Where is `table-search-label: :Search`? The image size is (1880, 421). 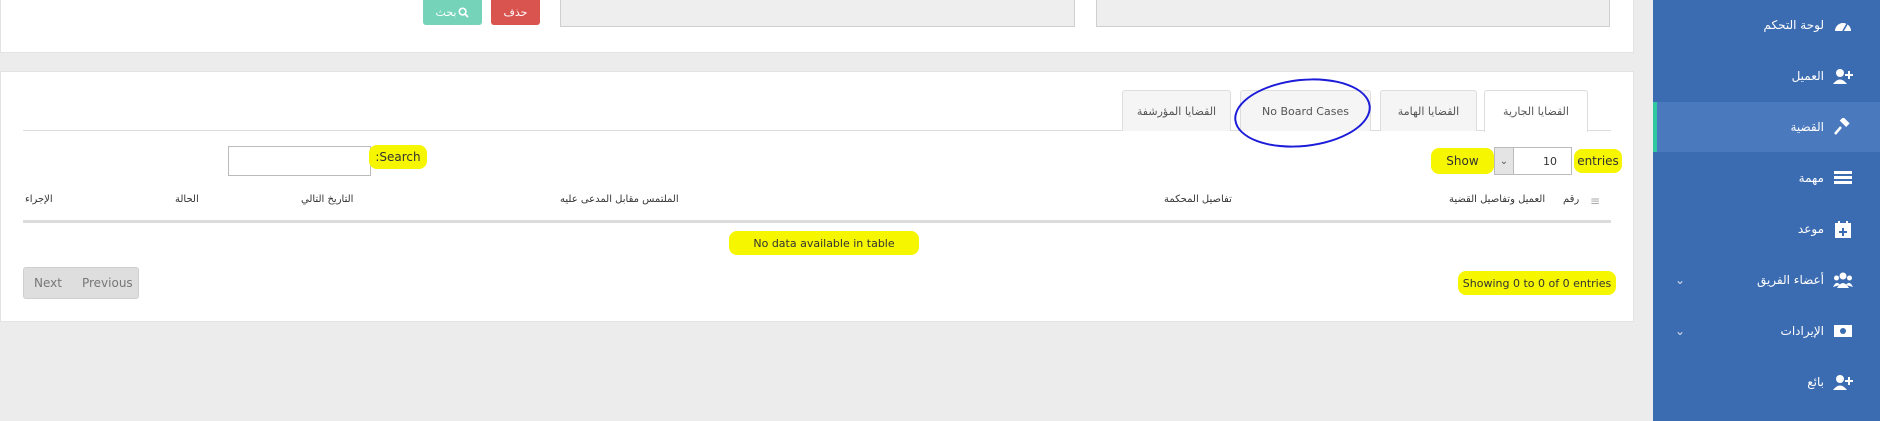 table-search-label: :Search is located at coordinates (398, 157).